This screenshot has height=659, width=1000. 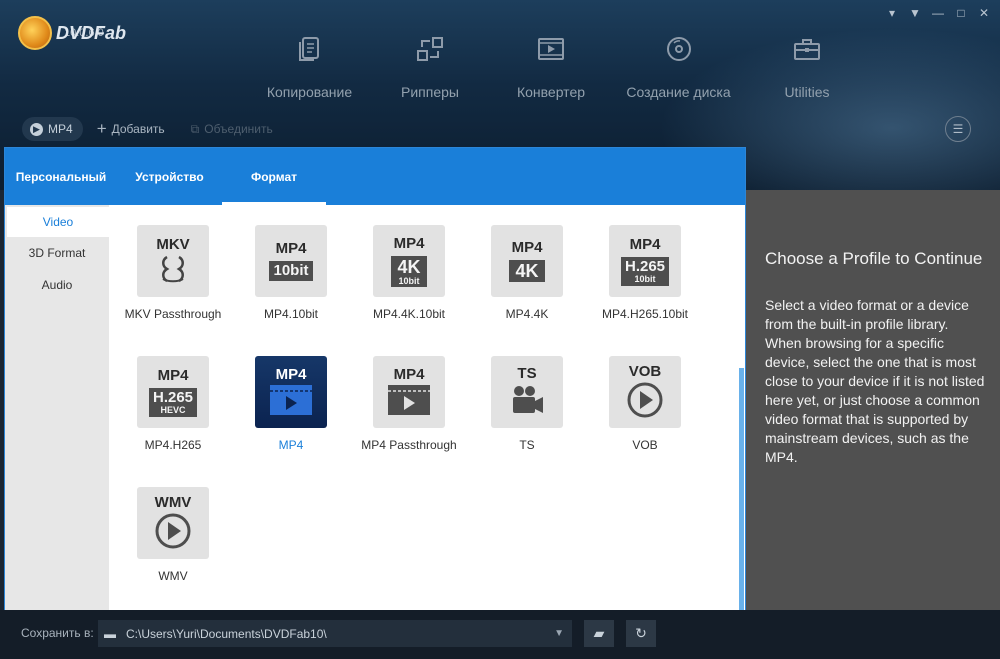 I want to click on mp4-4k-icon: MP4 4K, so click(x=527, y=261).